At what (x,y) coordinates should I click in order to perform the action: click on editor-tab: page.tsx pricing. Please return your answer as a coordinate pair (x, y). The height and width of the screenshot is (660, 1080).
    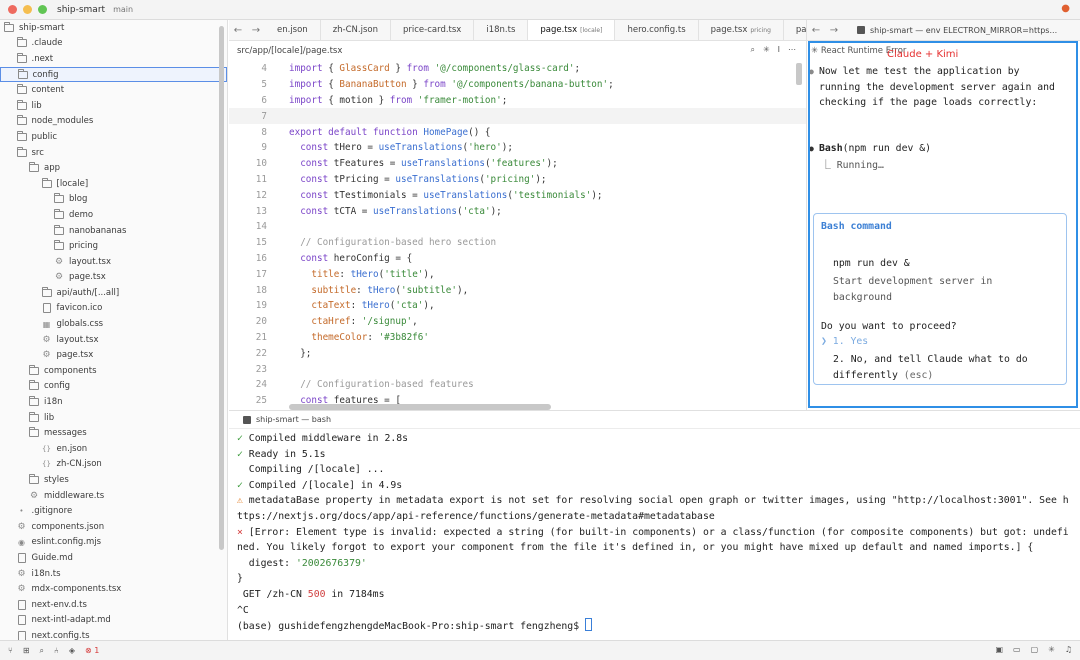
    Looking at the image, I should click on (741, 30).